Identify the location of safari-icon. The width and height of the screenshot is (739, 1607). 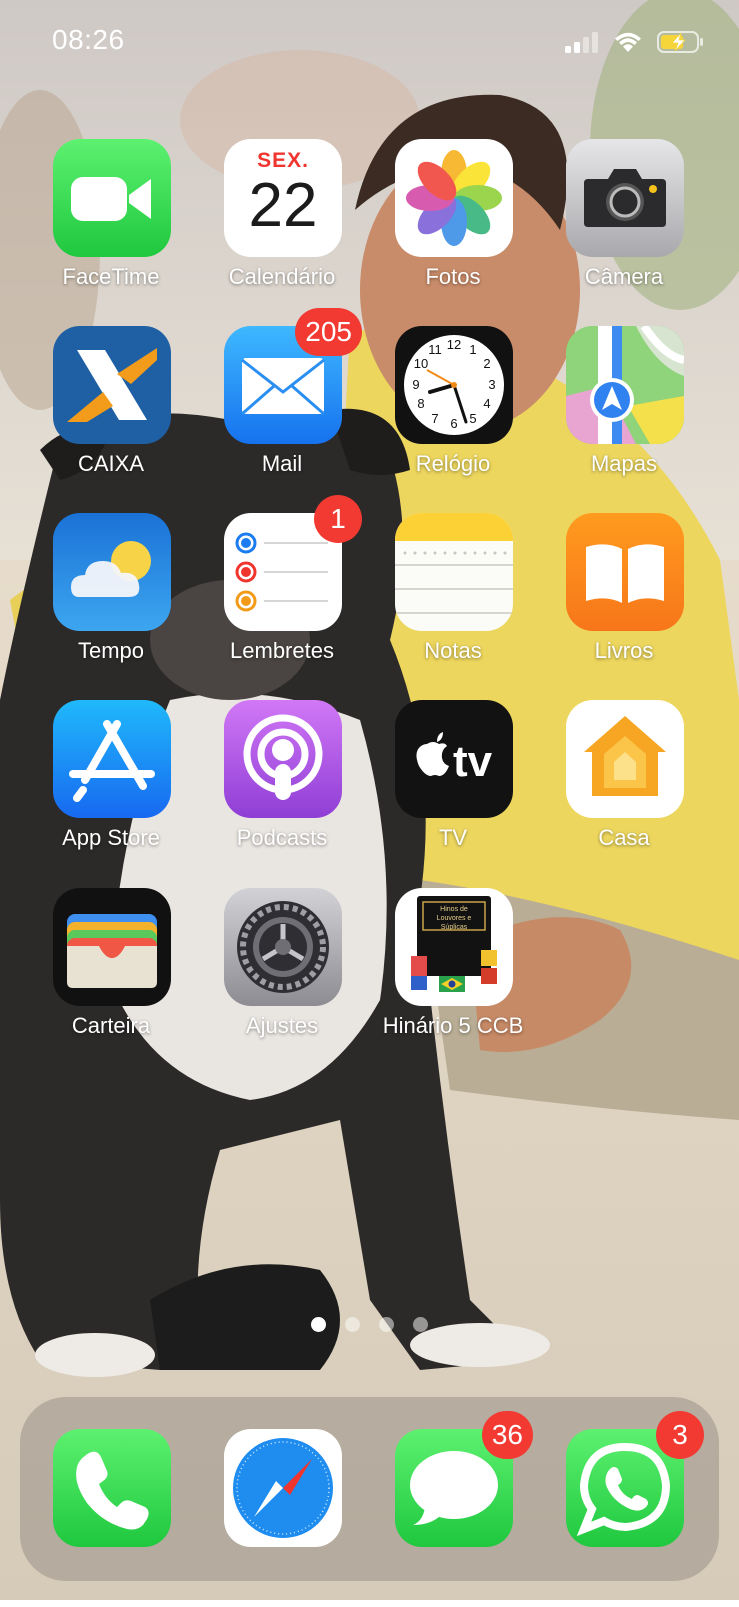
(283, 1488).